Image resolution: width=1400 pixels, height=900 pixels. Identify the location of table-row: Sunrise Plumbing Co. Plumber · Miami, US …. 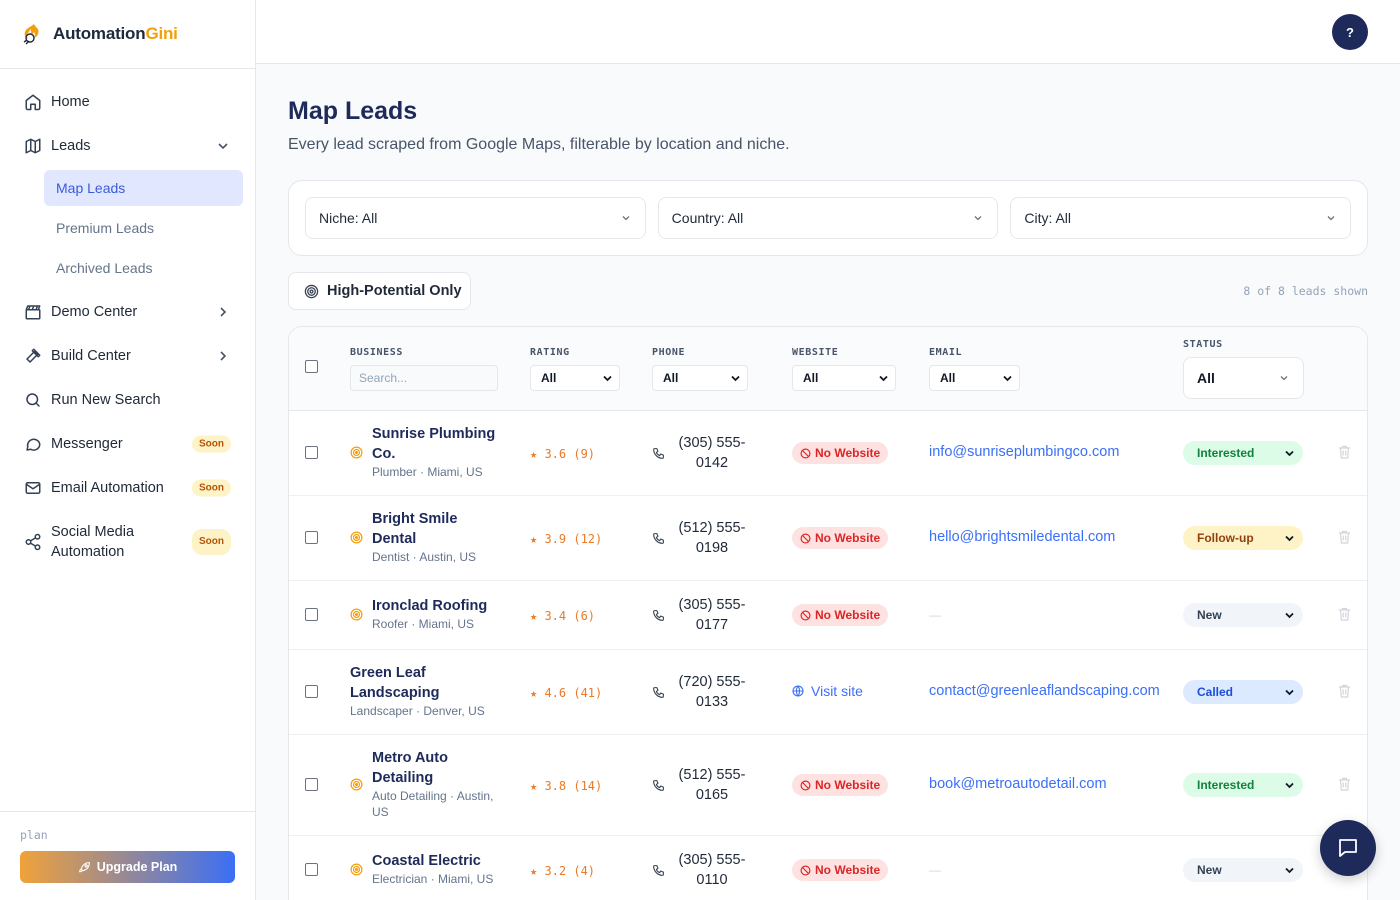
(828, 453).